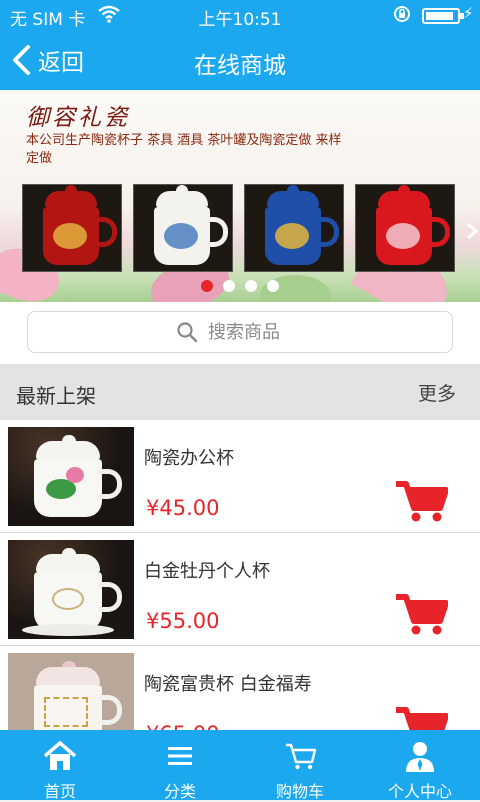  I want to click on tab-profile: 个人中心, so click(420, 765).